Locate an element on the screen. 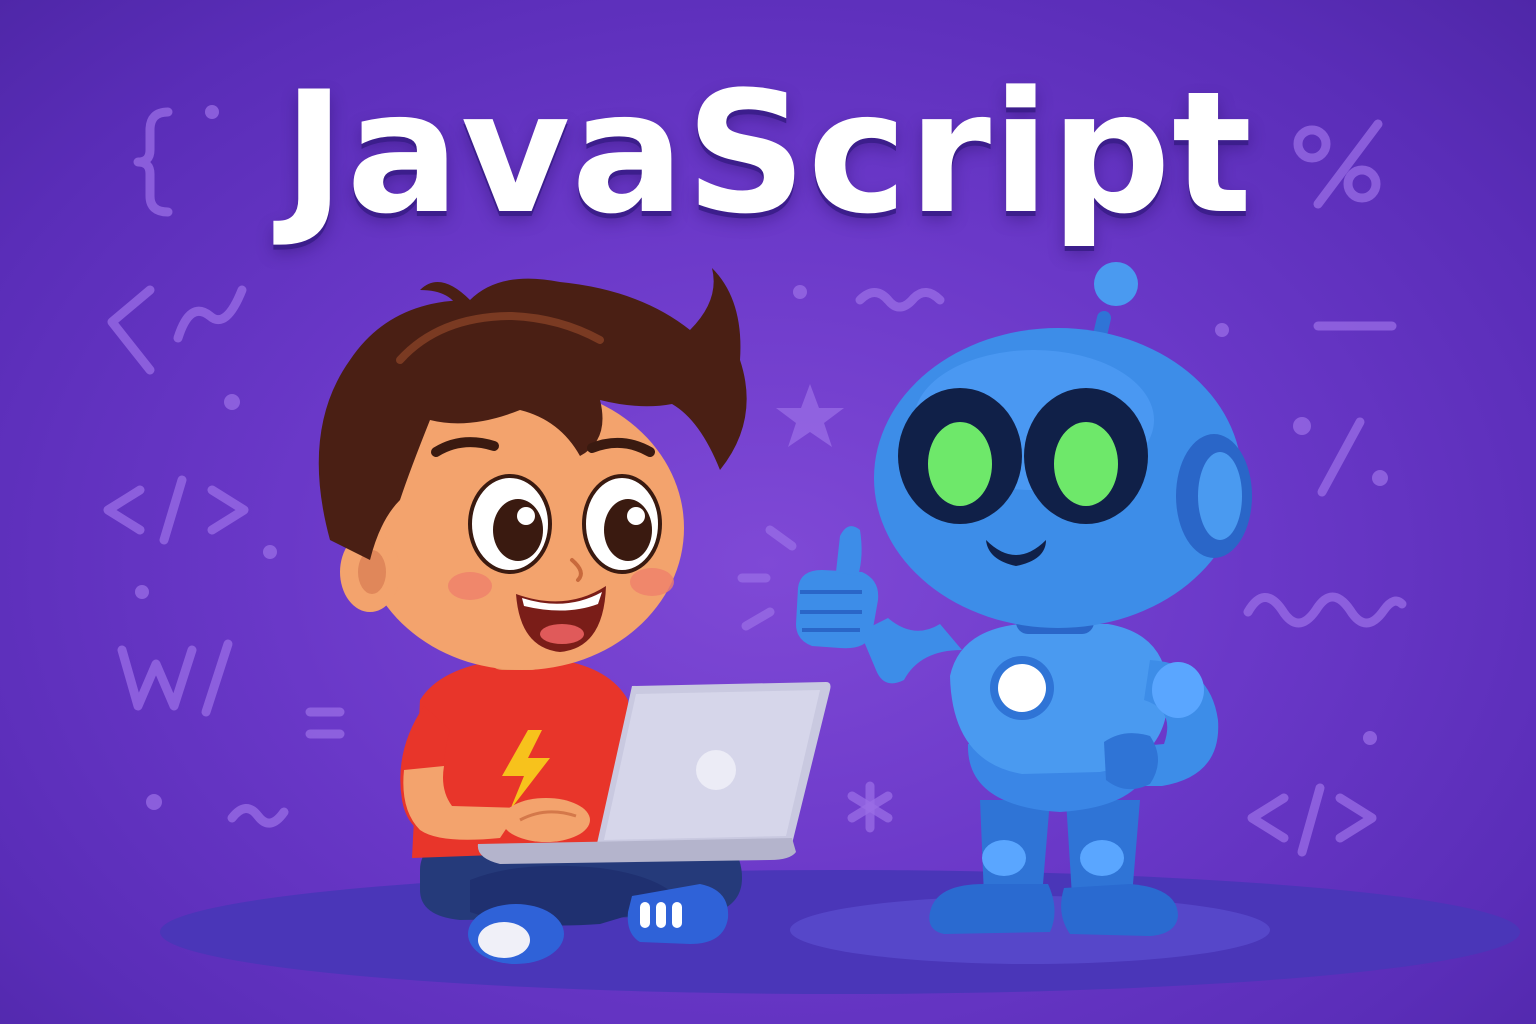 The height and width of the screenshot is (1024, 1536). dash-icon is located at coordinates (767, 578).